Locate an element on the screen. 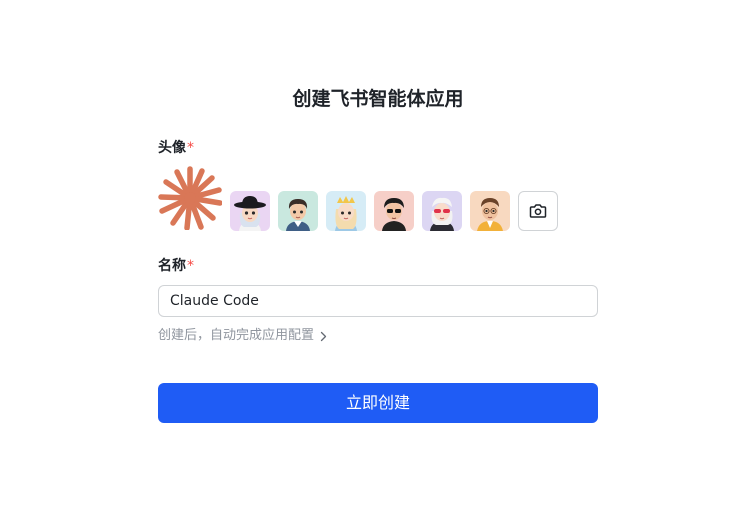  upload-avatar-button is located at coordinates (538, 211).